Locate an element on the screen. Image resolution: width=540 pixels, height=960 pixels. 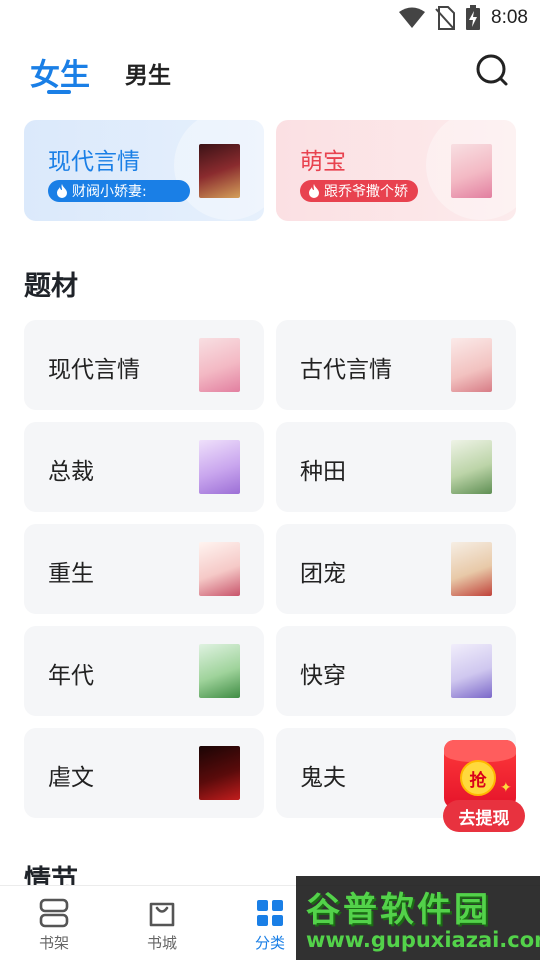
bookstore-icon is located at coordinates (162, 913).